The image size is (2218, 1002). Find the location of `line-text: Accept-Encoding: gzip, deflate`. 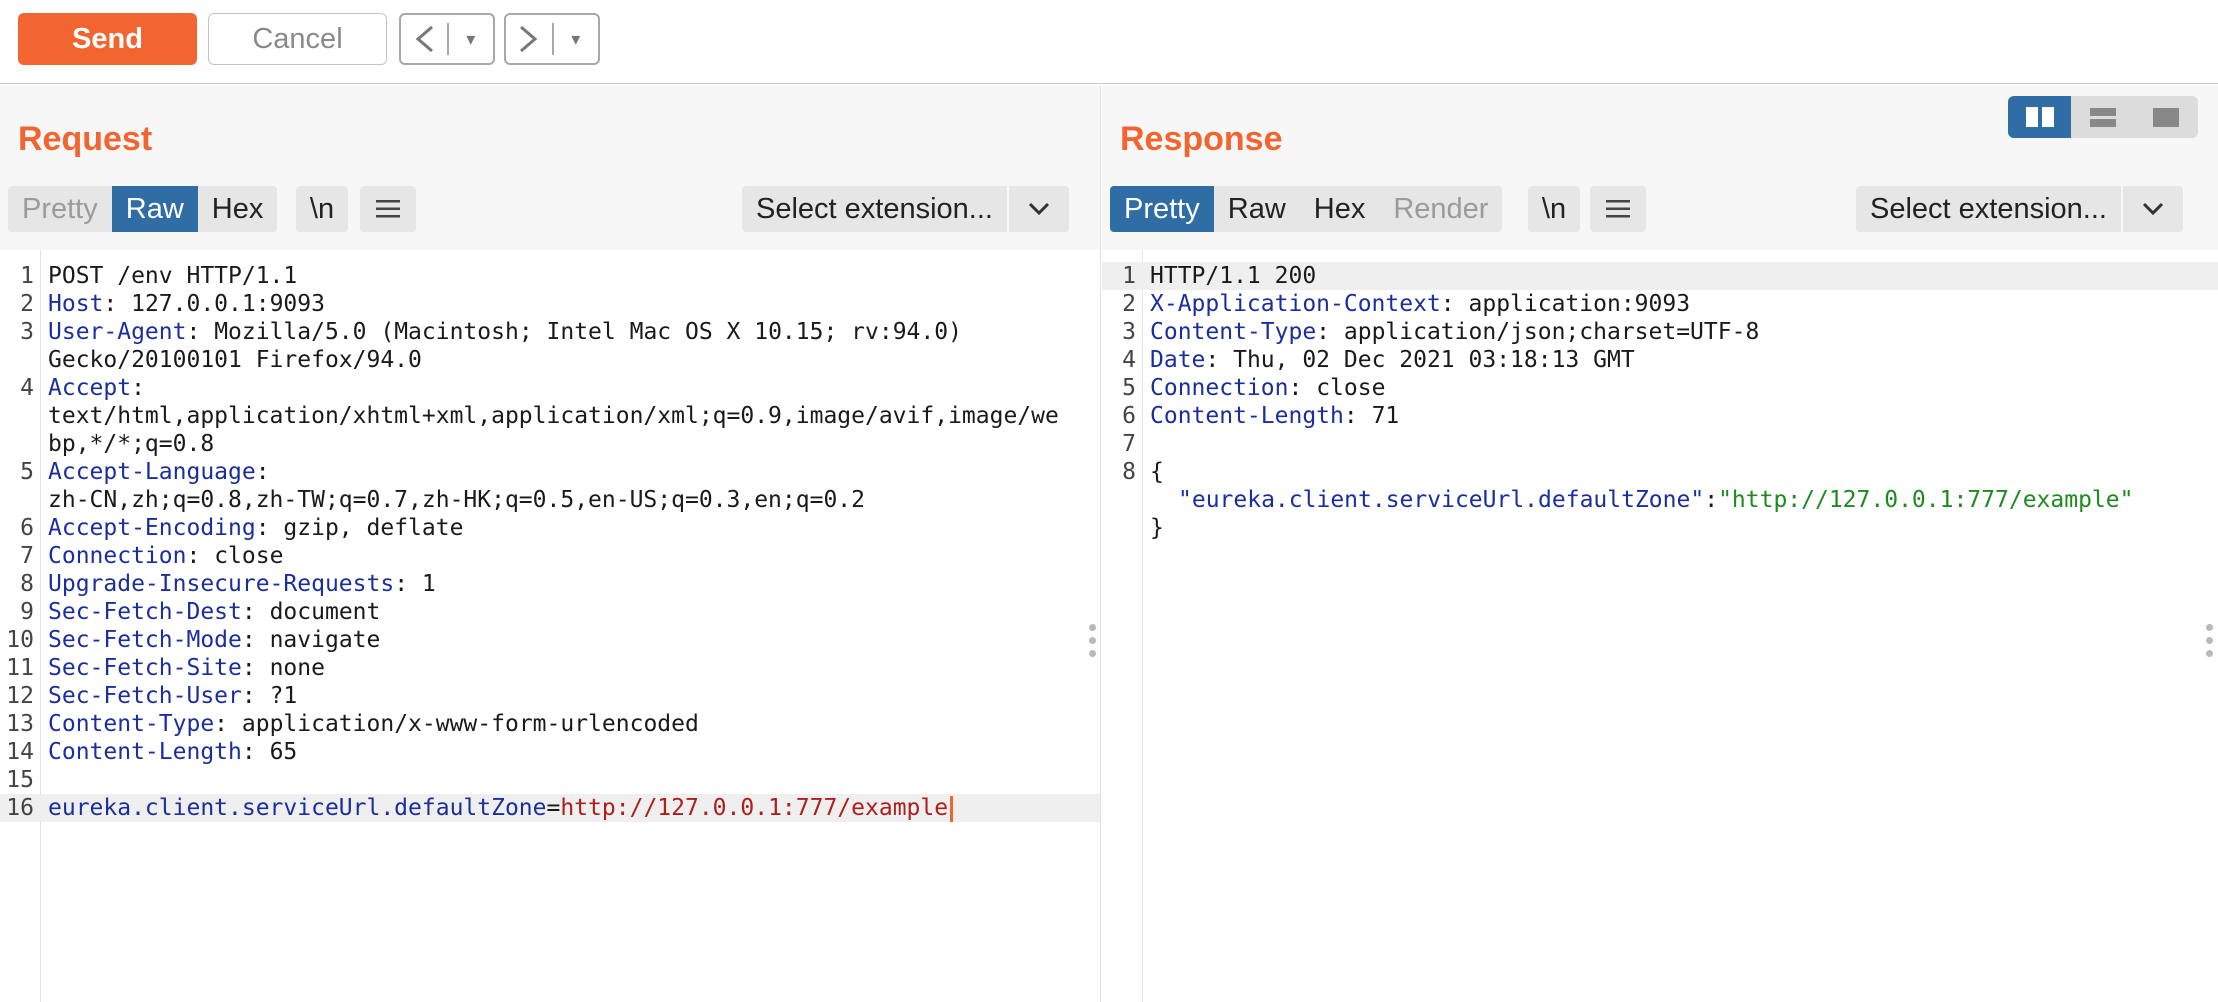

line-text: Accept-Encoding: gzip, deflate is located at coordinates (255, 528).